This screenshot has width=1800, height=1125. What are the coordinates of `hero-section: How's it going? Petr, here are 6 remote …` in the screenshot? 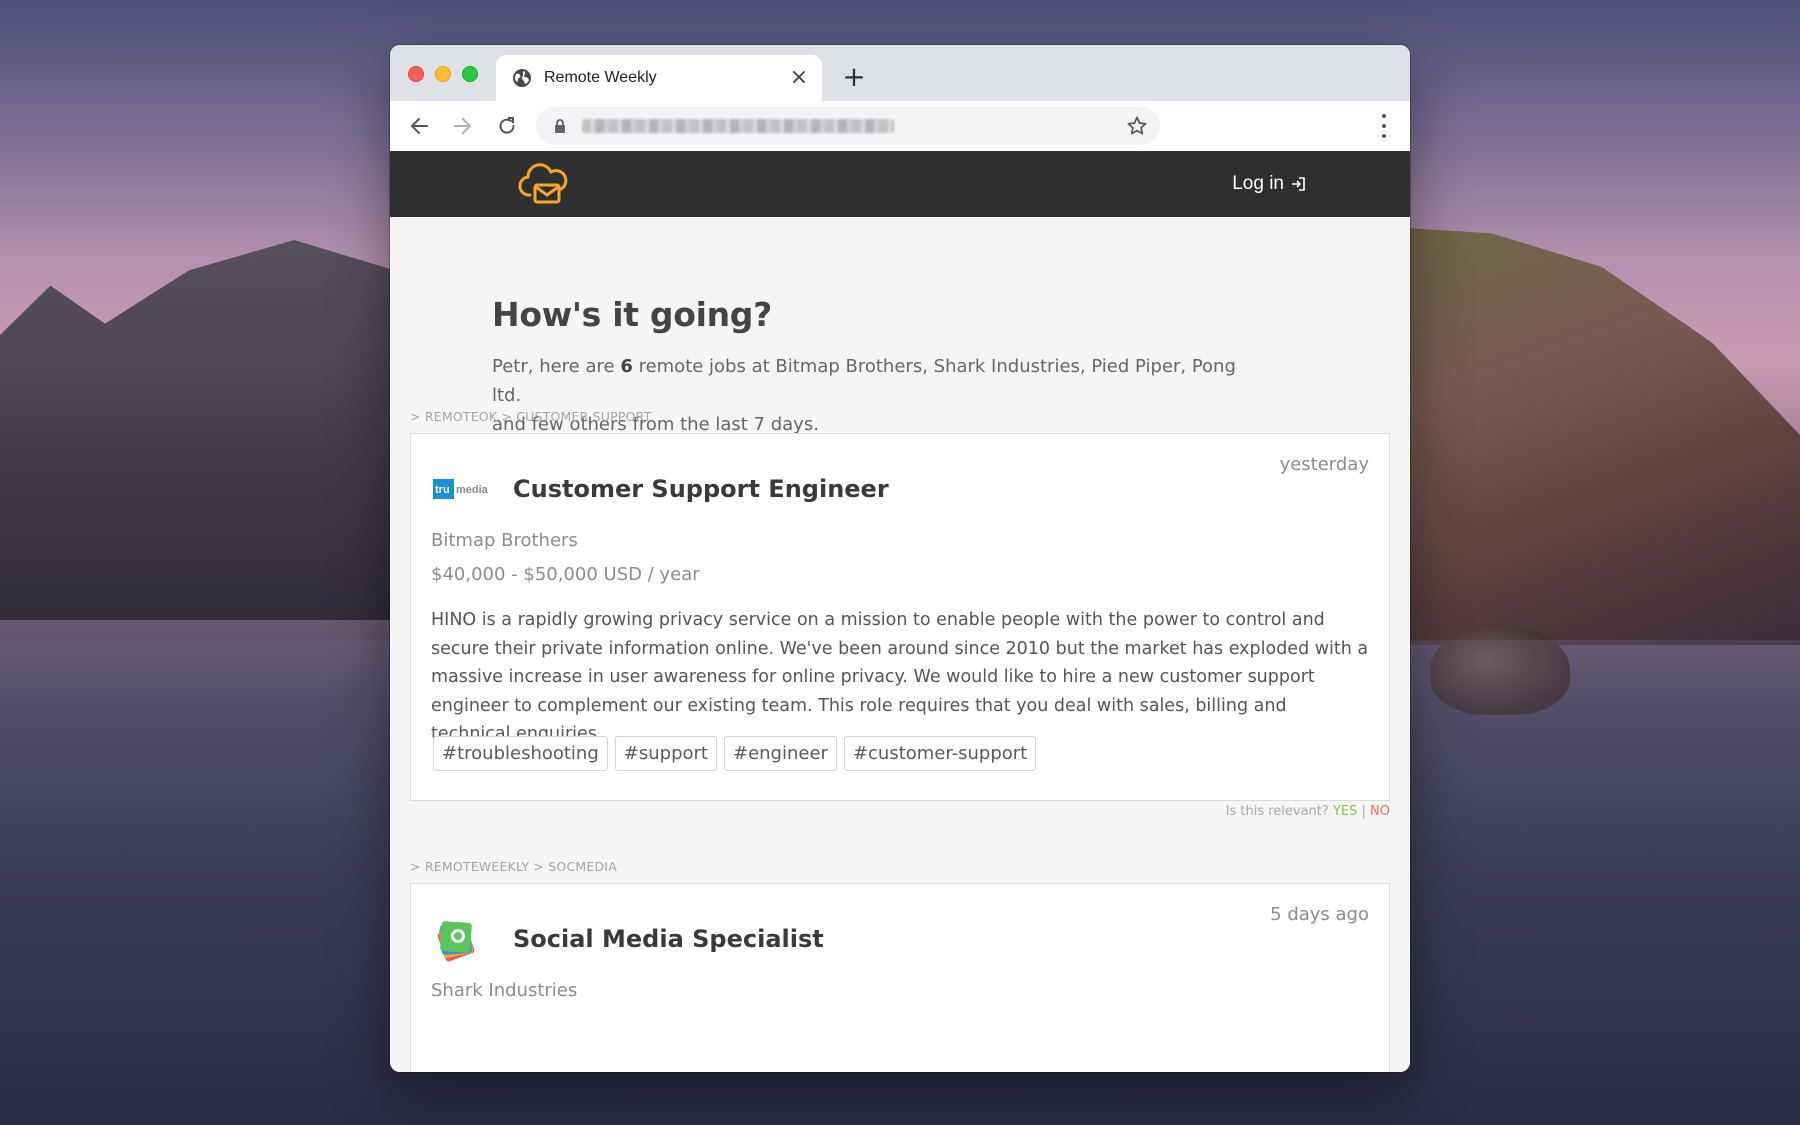 It's located at (900, 328).